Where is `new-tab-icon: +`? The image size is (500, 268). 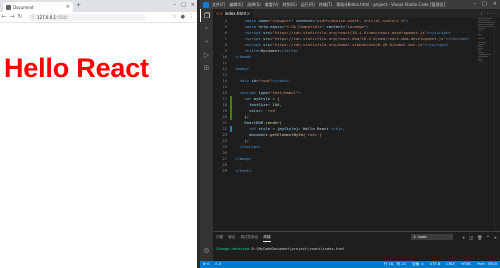 new-tab-icon: + is located at coordinates (78, 6).